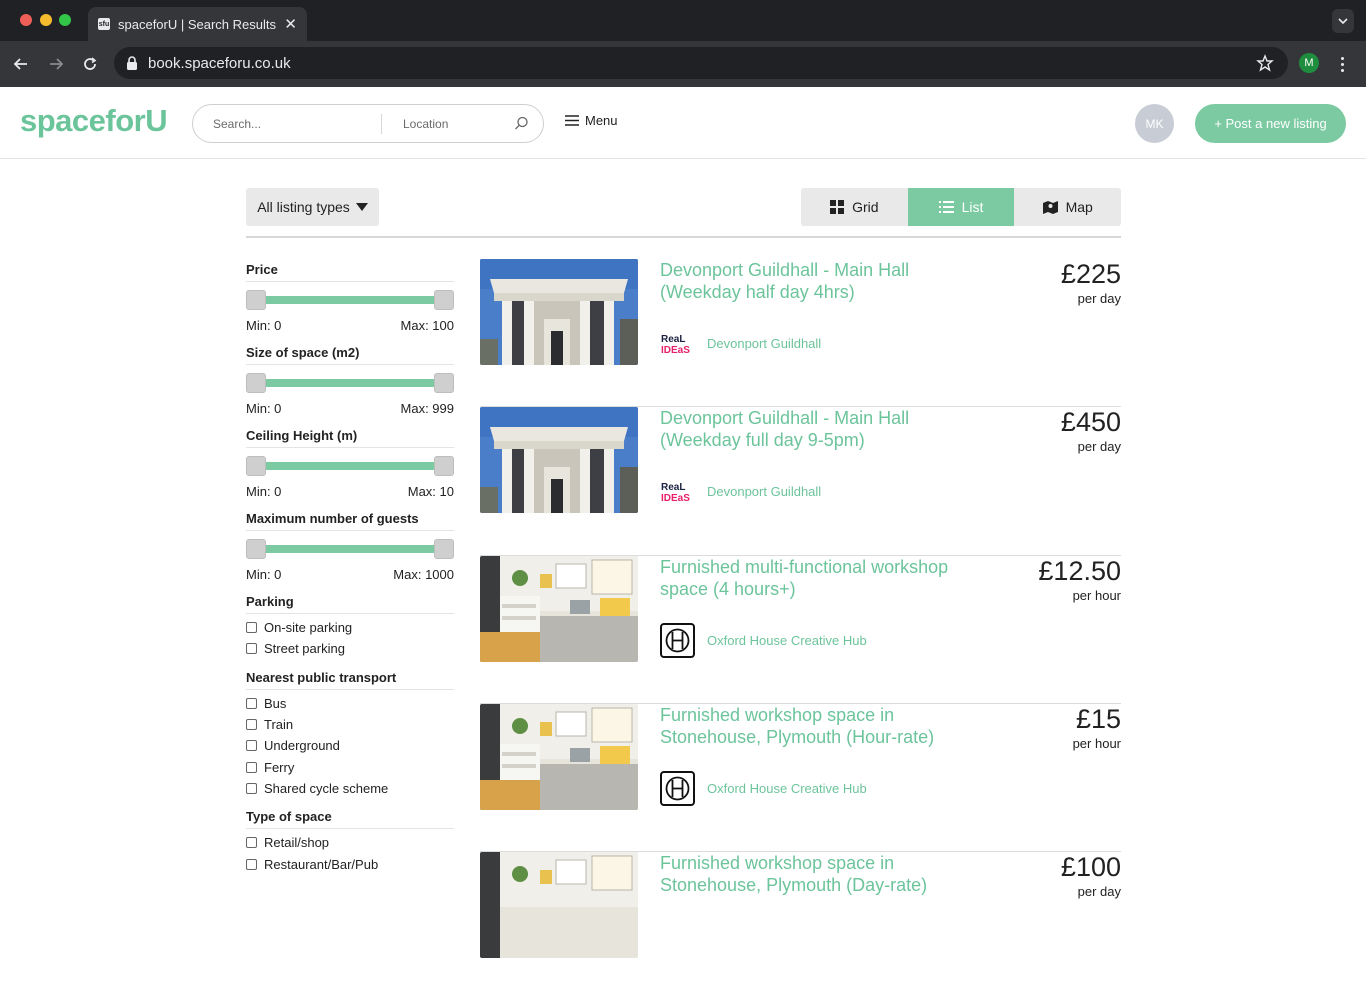 This screenshot has width=1366, height=1000. Describe the element at coordinates (350, 627) in the screenshot. I see `checkbox-onsite-parking: On-site parking` at that location.